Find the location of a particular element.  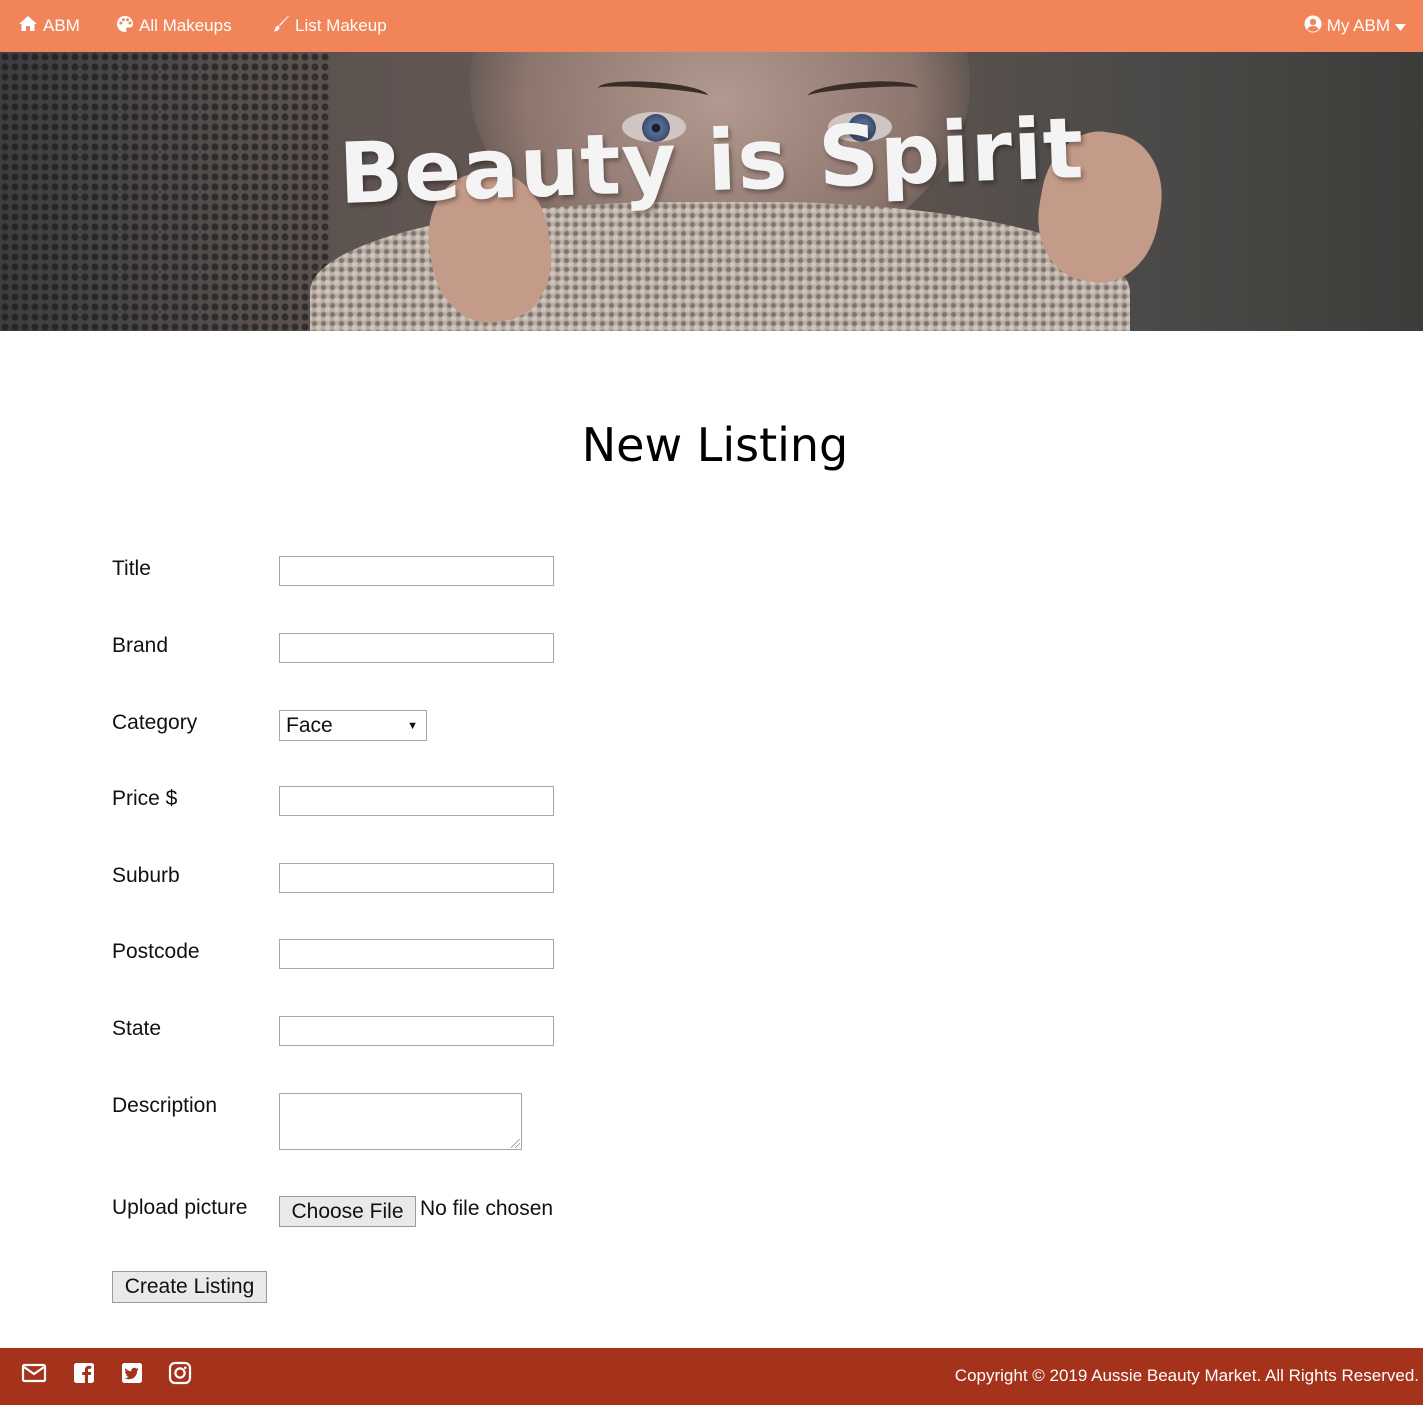

resize-grip-icon is located at coordinates (515, 1143).